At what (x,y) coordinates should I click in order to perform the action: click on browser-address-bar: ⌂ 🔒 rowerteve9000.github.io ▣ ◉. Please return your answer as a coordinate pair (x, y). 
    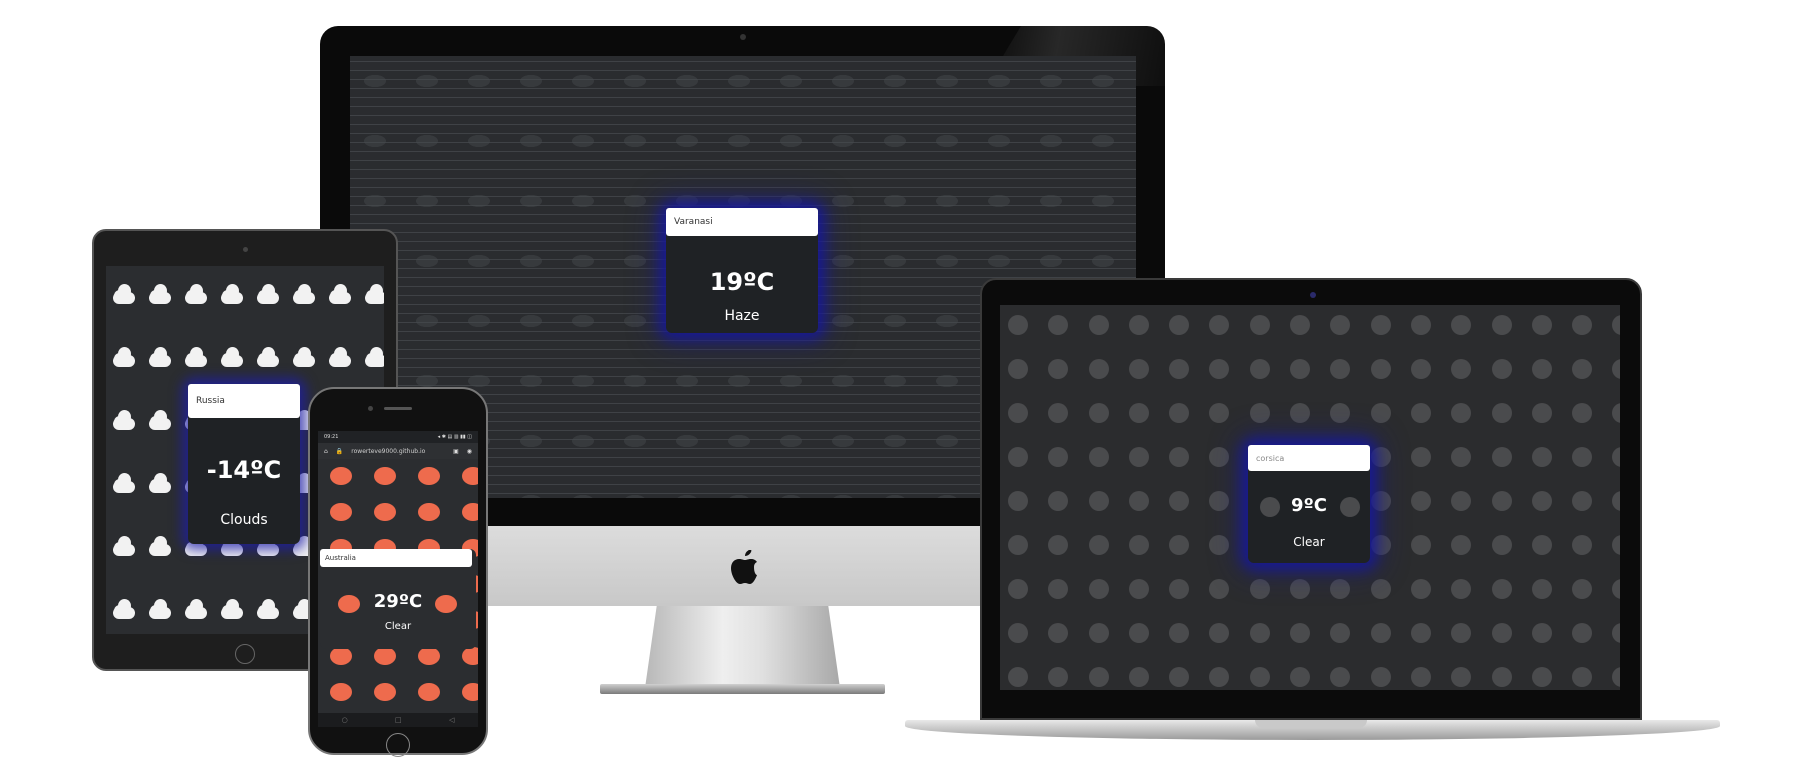
    Looking at the image, I should click on (398, 451).